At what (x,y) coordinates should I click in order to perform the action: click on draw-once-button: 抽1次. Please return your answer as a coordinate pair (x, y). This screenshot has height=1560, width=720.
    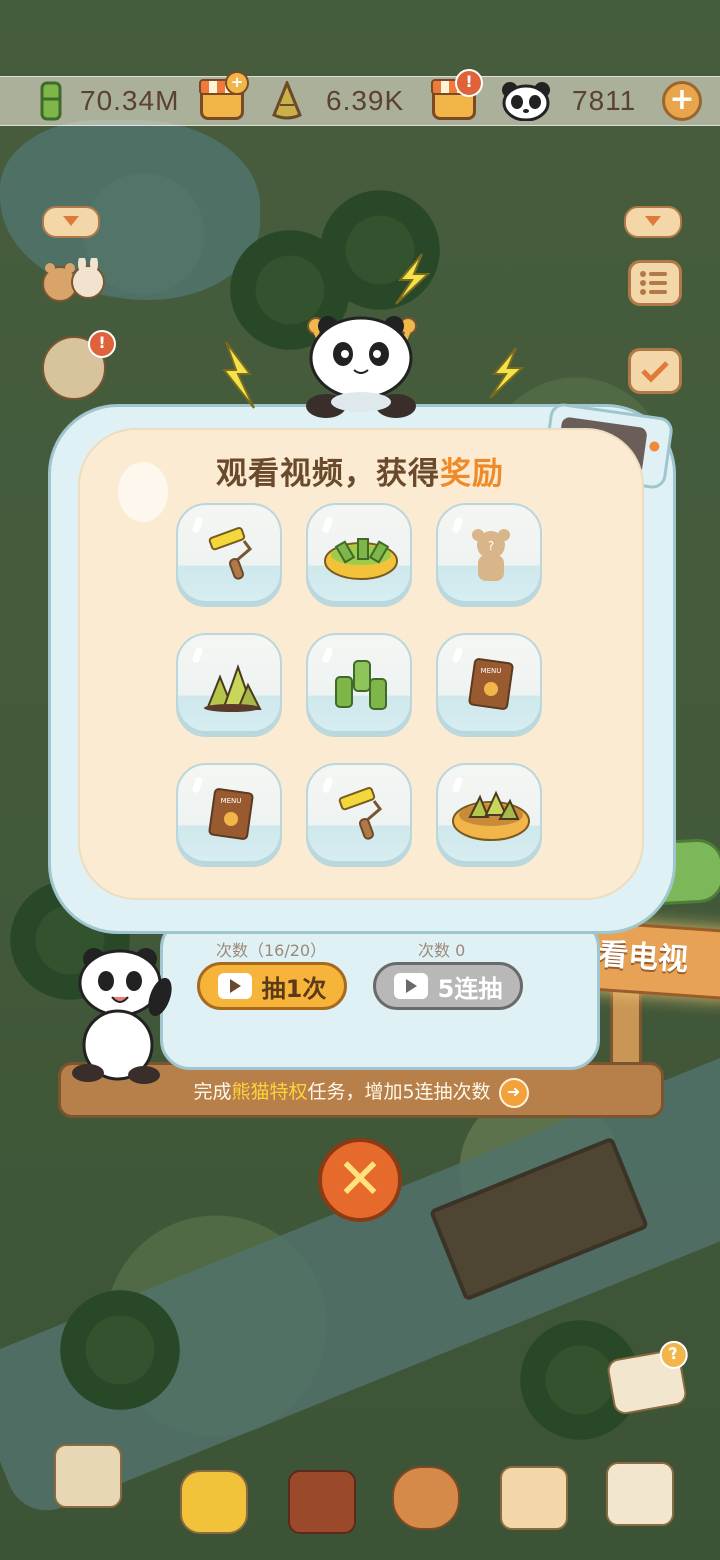
    Looking at the image, I should click on (272, 986).